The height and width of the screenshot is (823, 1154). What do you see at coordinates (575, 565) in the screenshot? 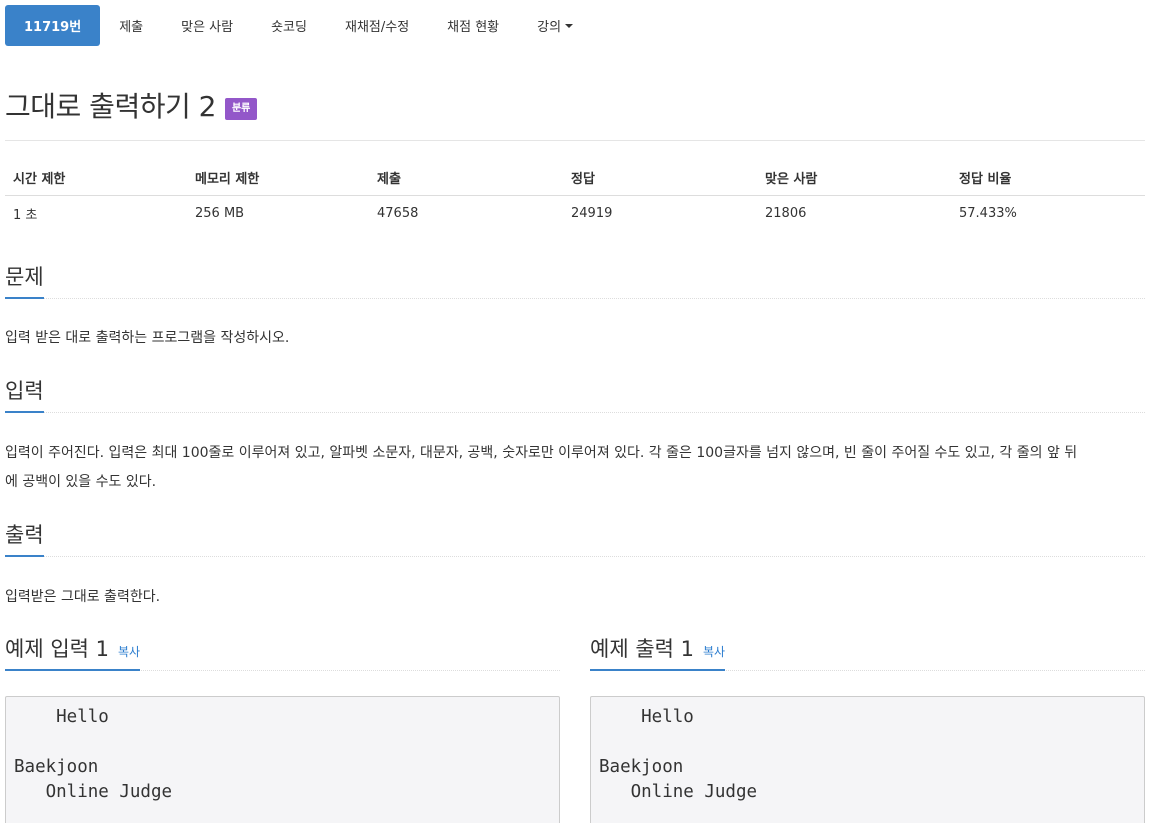
I see `output-section: 출력 입력받은 그대로 출력한다.` at bounding box center [575, 565].